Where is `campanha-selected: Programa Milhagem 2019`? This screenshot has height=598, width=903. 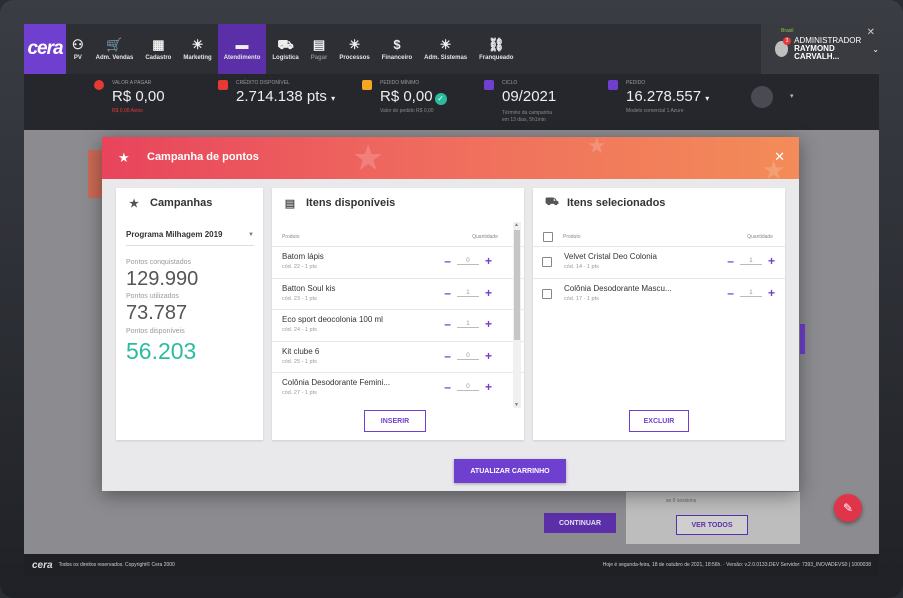
campanha-selected: Programa Milhagem 2019 is located at coordinates (174, 234).